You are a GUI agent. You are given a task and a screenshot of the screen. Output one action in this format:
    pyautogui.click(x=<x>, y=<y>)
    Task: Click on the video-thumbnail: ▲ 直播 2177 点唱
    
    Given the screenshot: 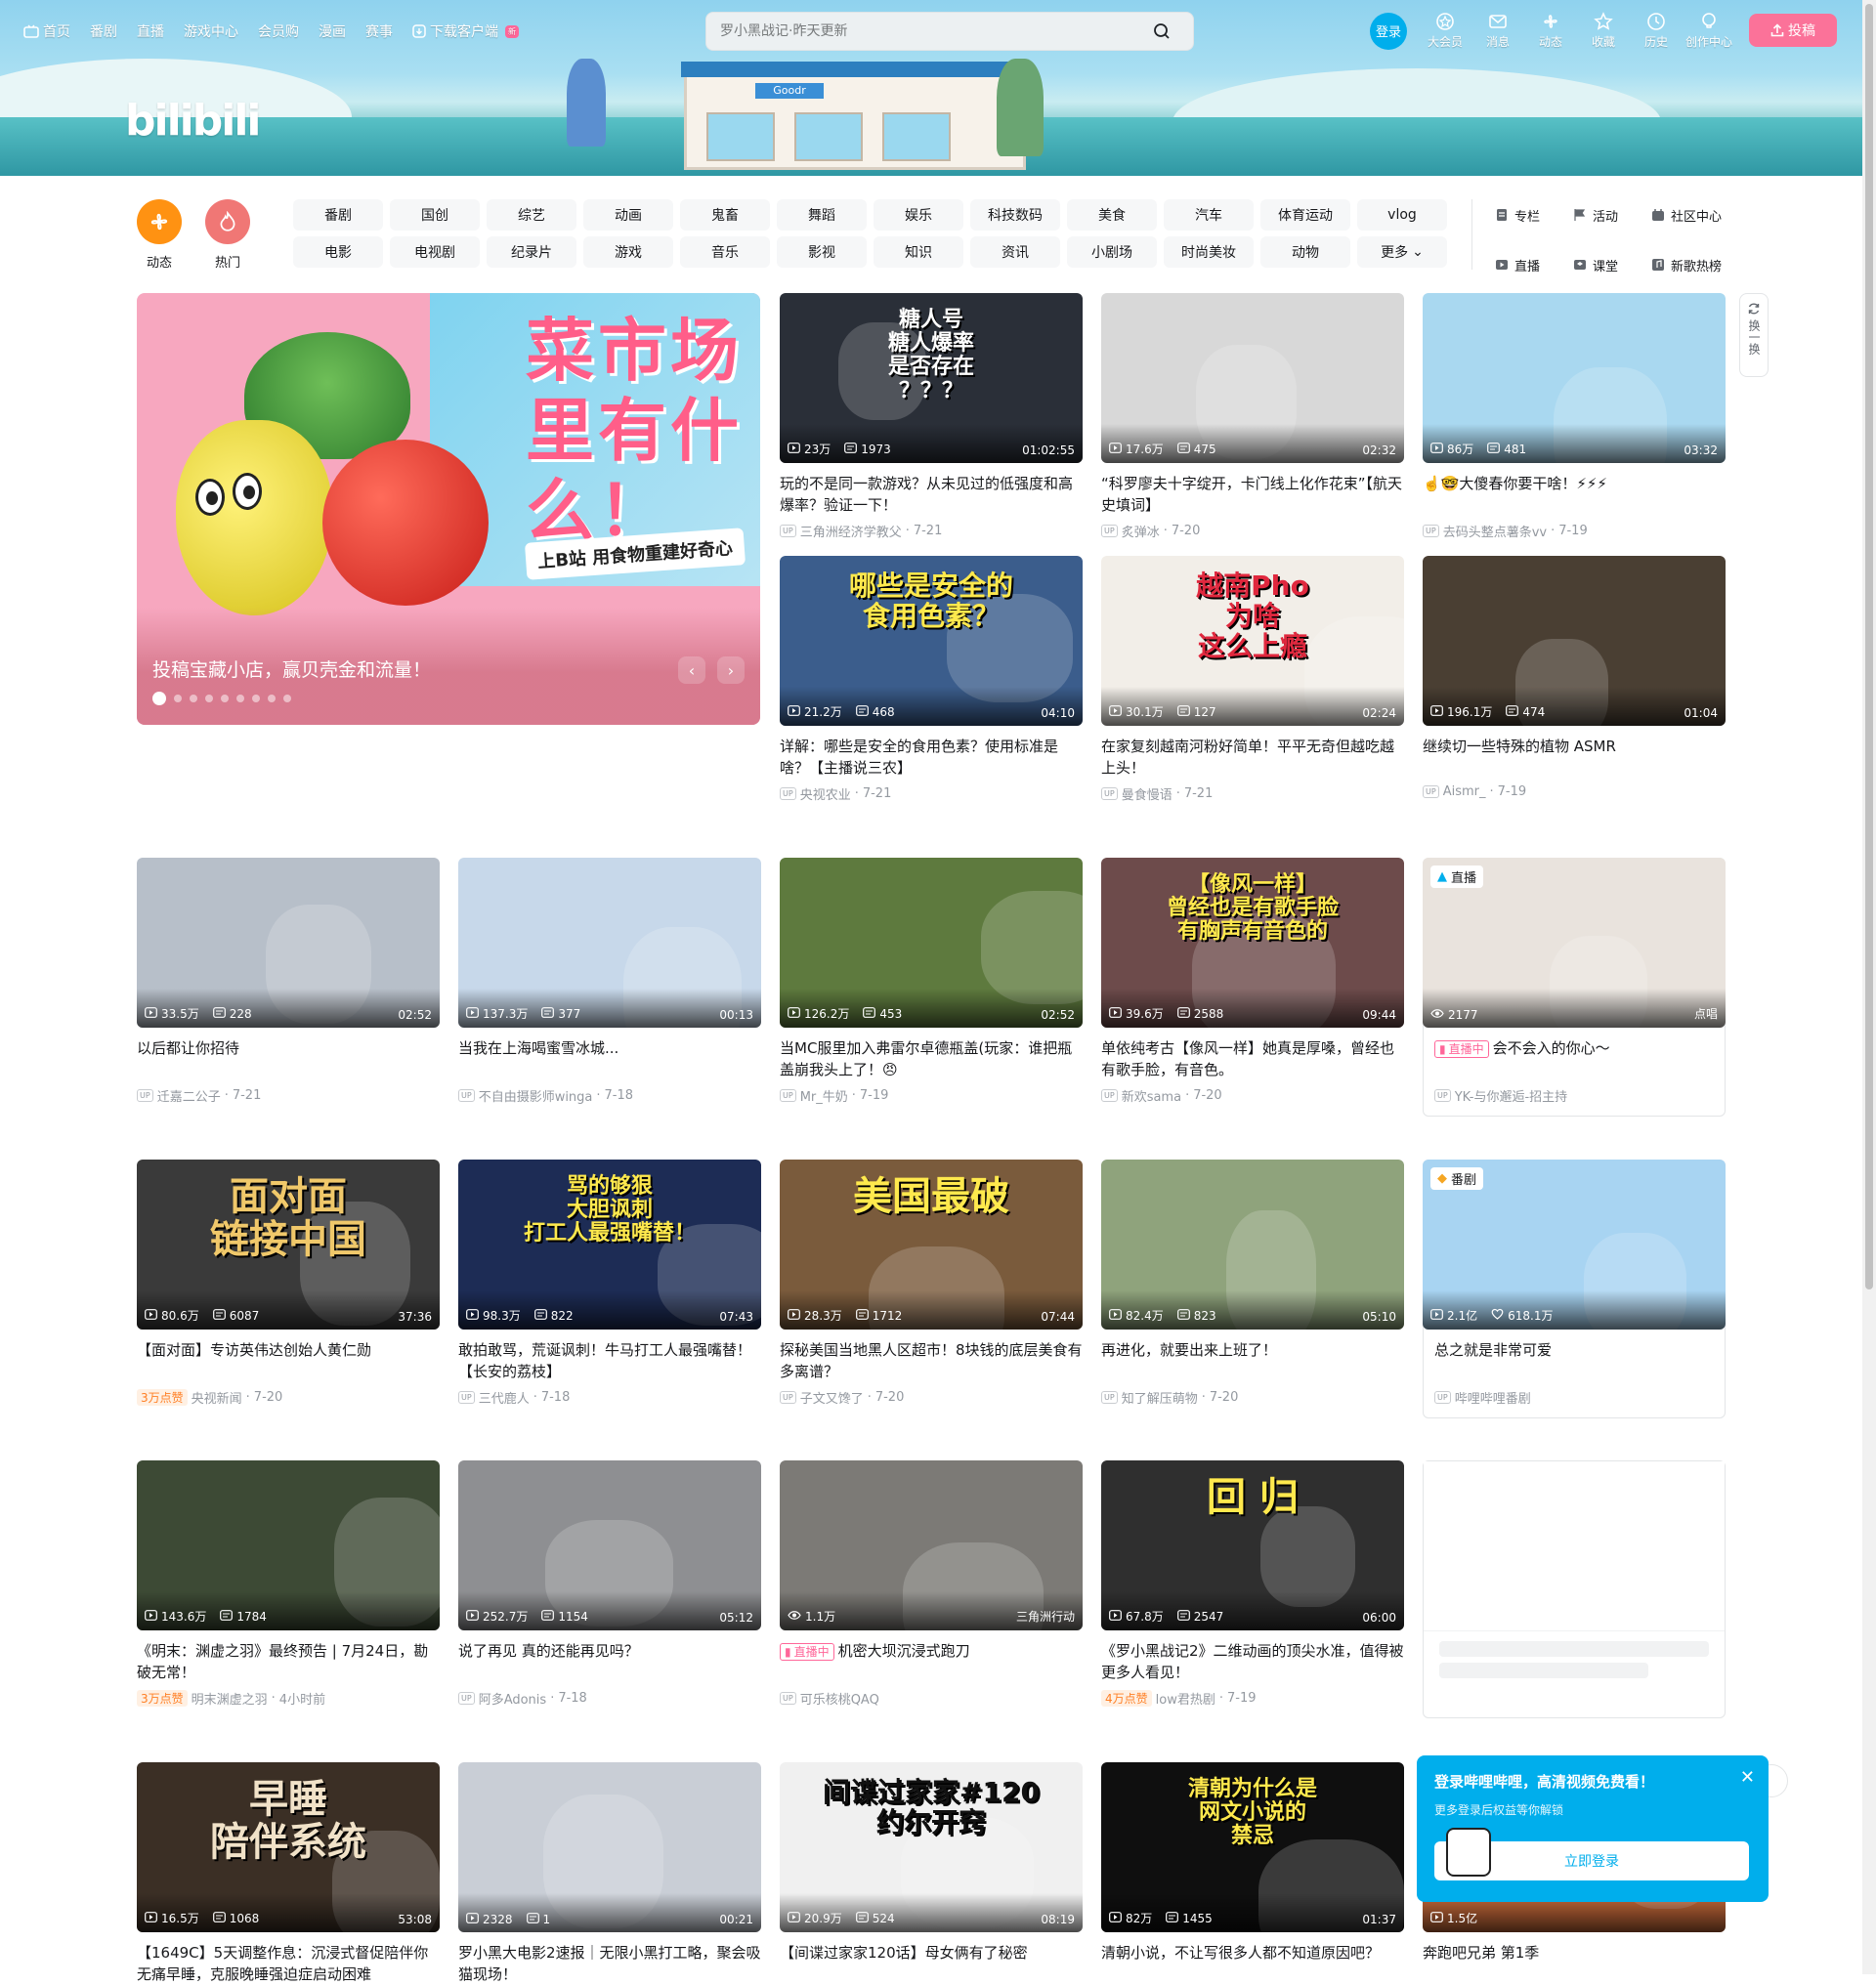 What is the action you would take?
    pyautogui.click(x=1574, y=943)
    